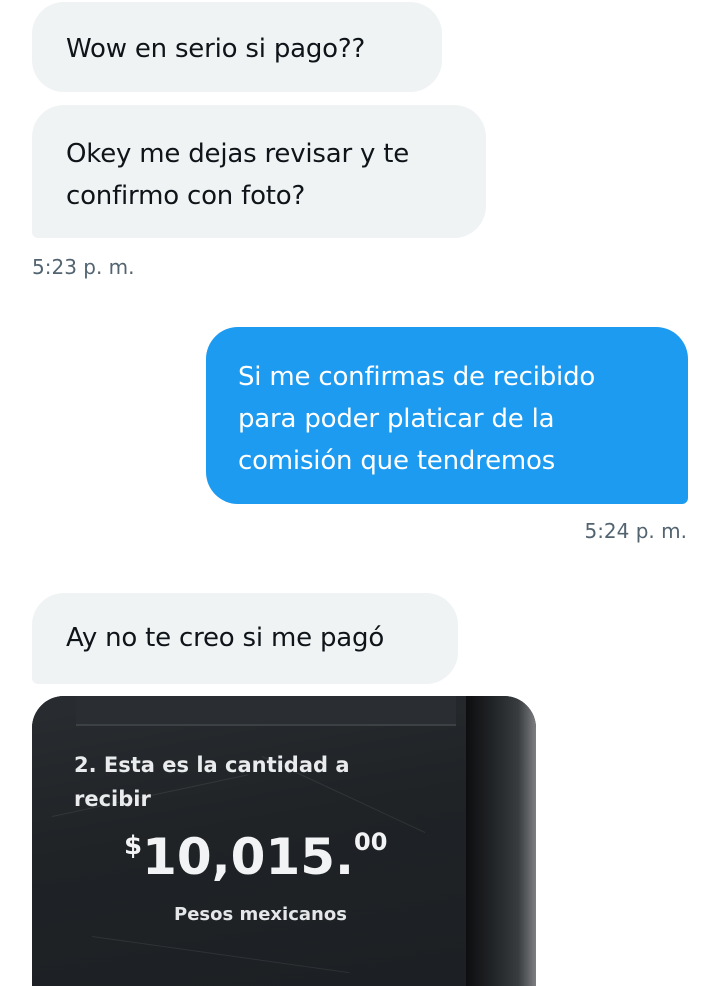 This screenshot has width=720, height=986. Describe the element at coordinates (371, 842) in the screenshot. I see `amount-decimals: 00` at that location.